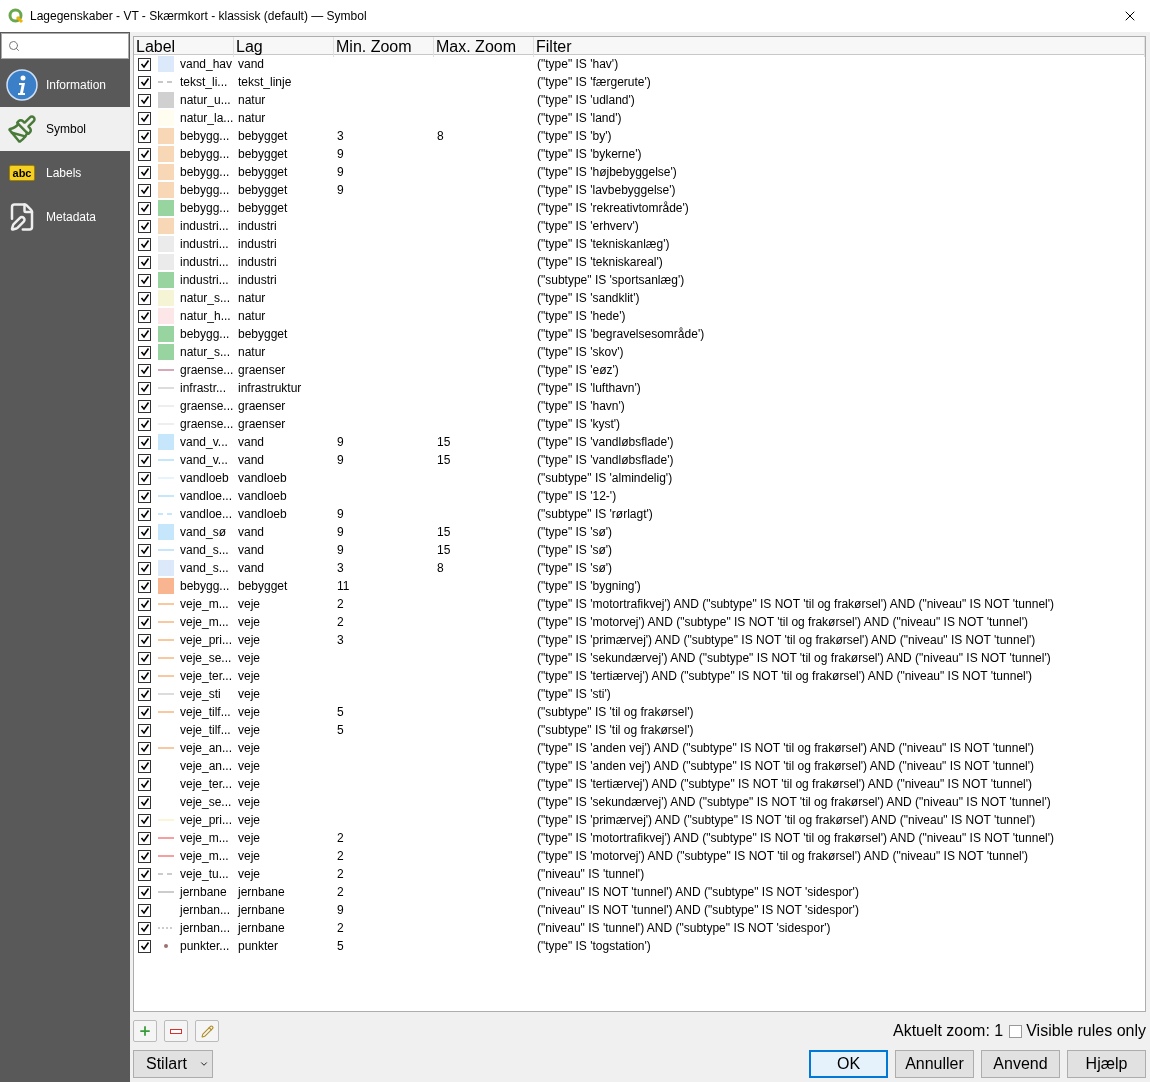  Describe the element at coordinates (22, 173) in the screenshot. I see `label-tag-icon: abc` at that location.